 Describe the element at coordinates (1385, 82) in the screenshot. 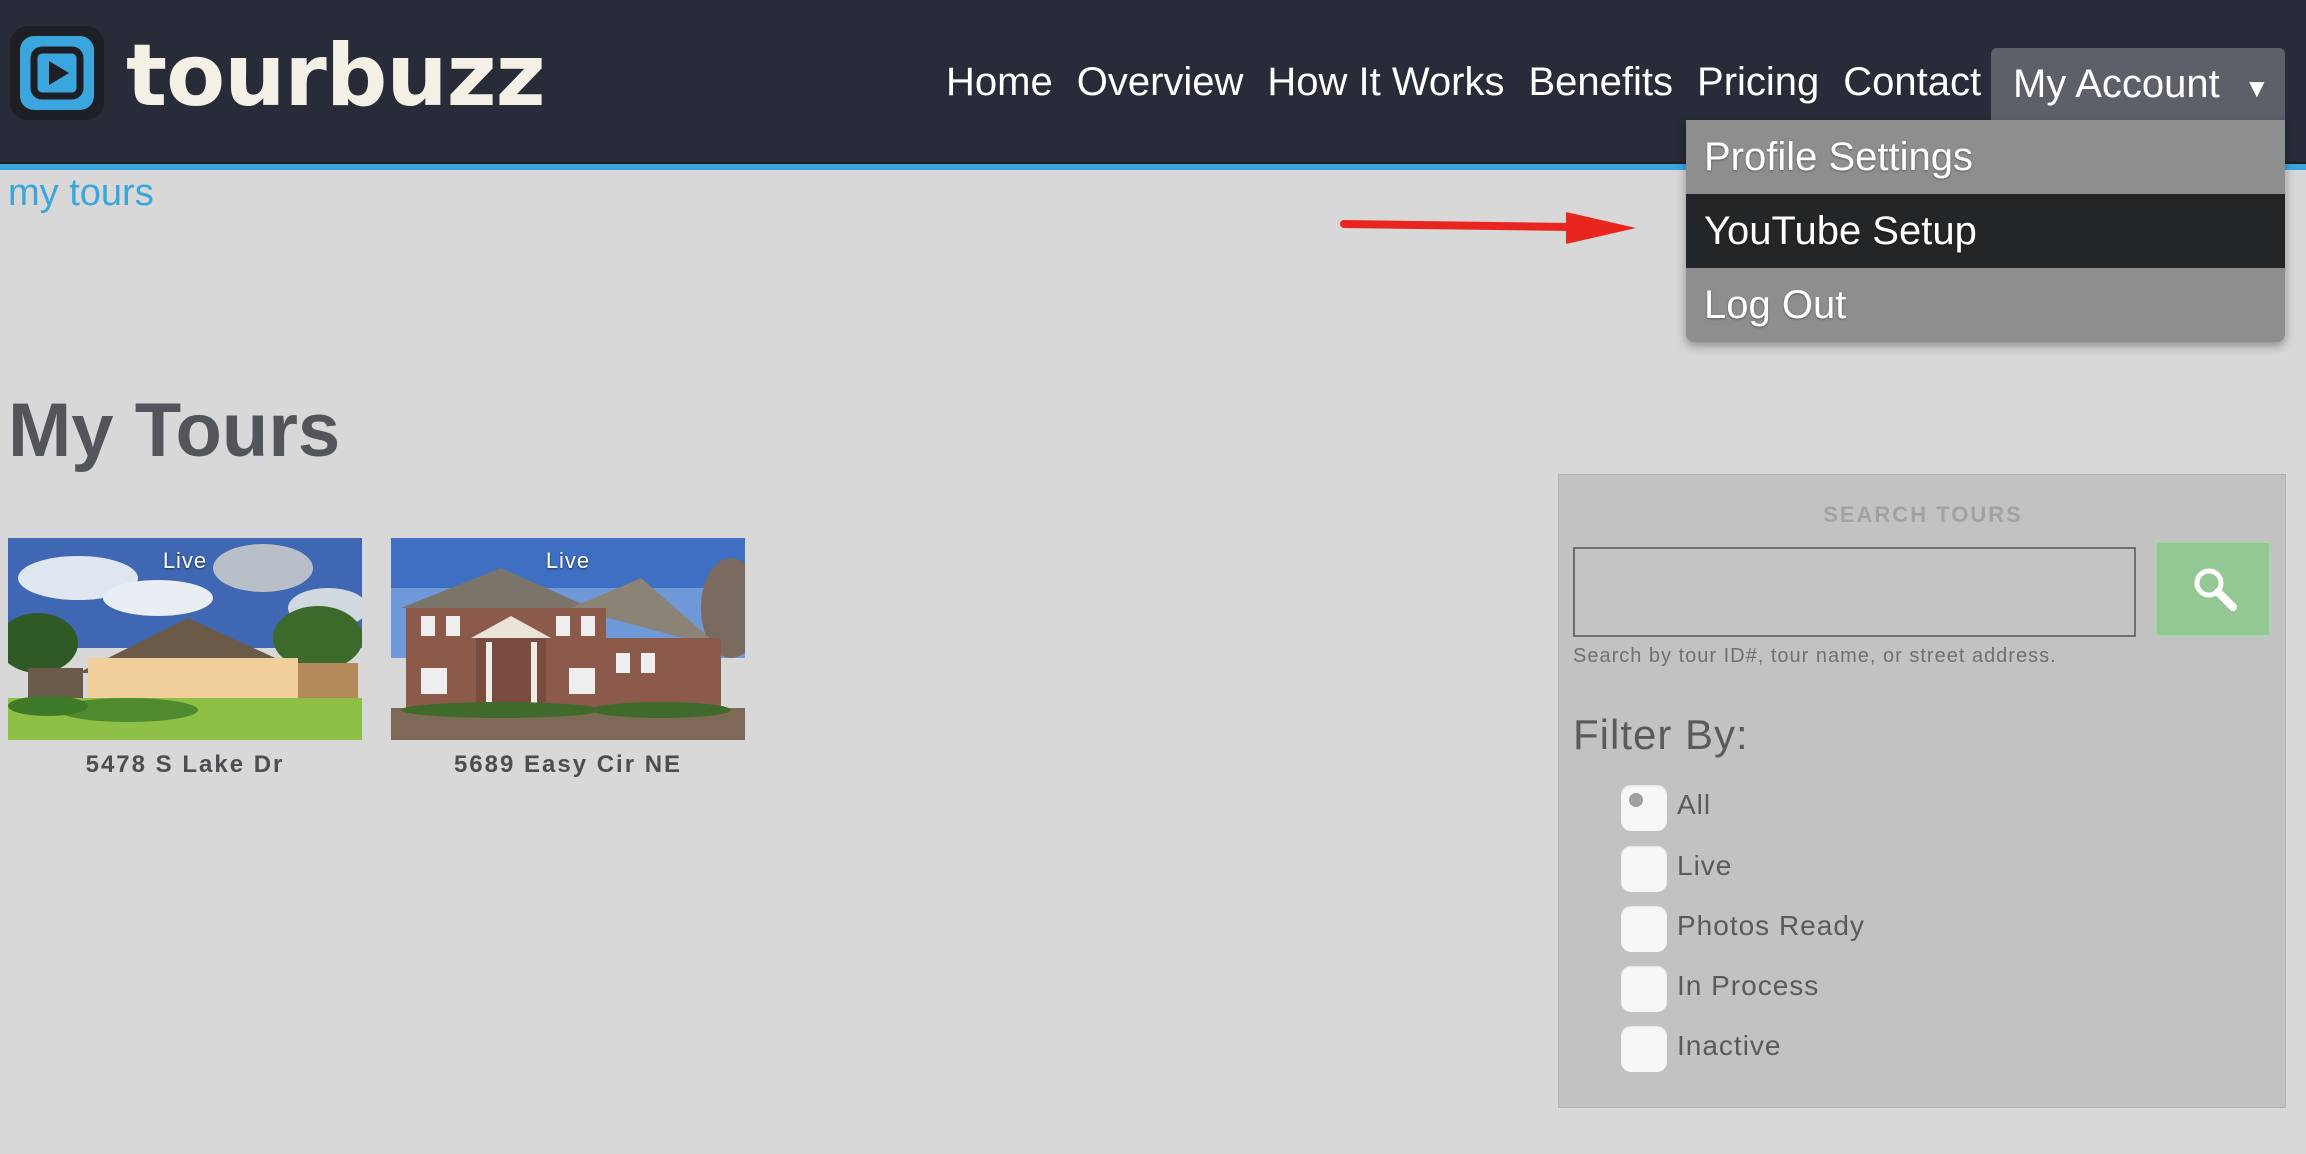

I see `nav-how-it-works: How It Works` at that location.